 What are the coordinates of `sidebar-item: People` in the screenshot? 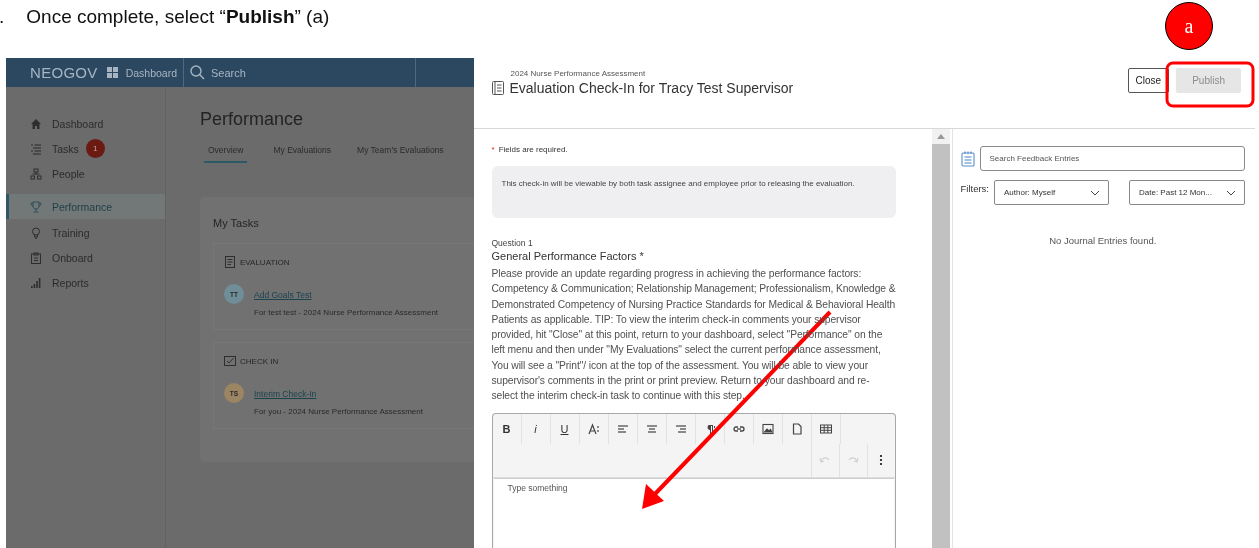 It's located at (85, 173).